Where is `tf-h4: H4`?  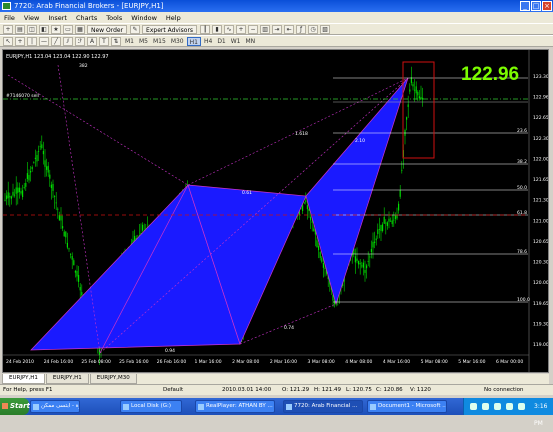 tf-h4: H4 is located at coordinates (208, 41).